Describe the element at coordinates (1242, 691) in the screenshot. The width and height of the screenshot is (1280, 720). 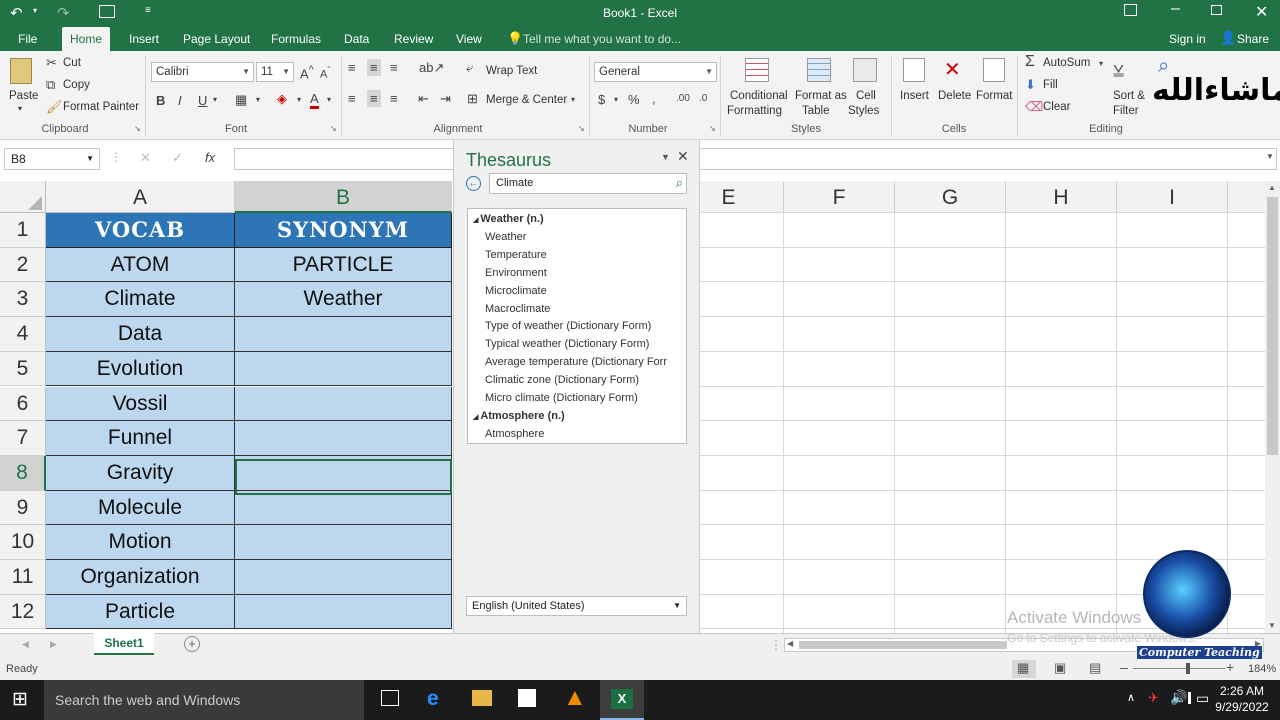
I see `taskbar-time: 2:26 AM` at that location.